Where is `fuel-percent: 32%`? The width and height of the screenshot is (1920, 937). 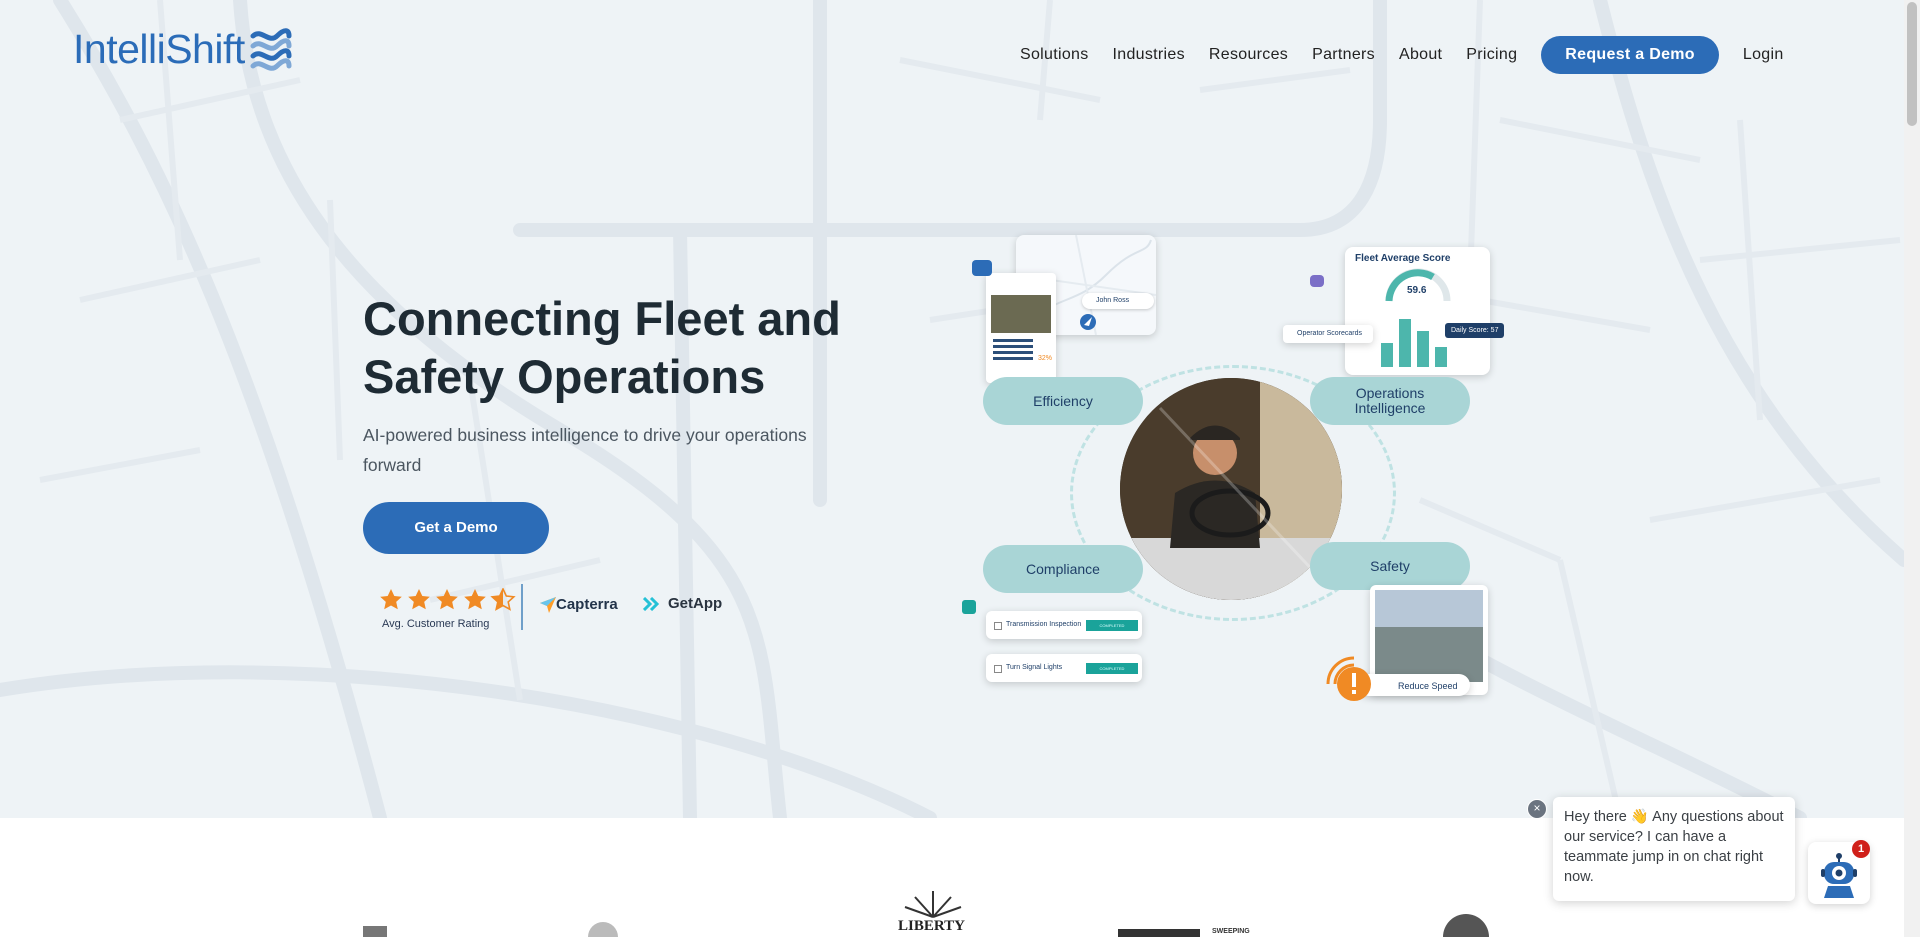 fuel-percent: 32% is located at coordinates (1045, 358).